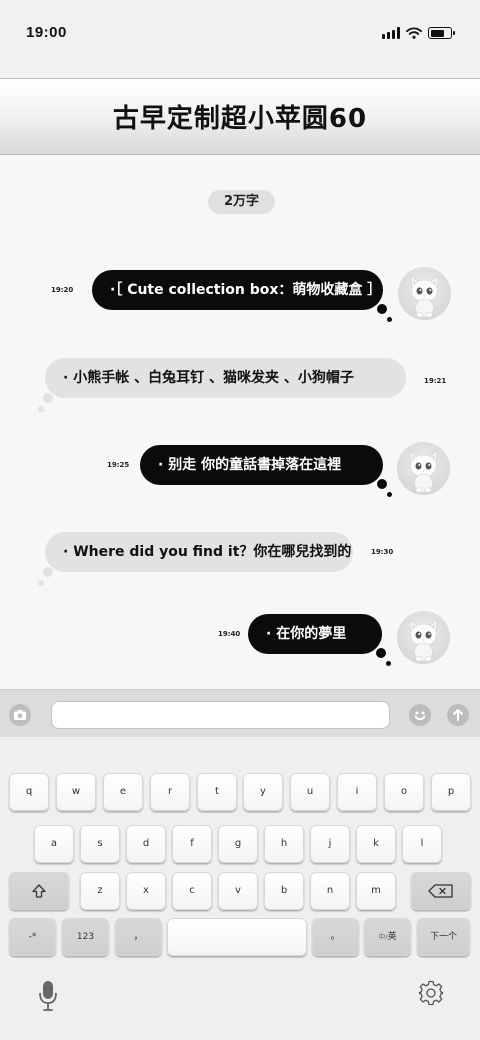 This screenshot has width=480, height=1040. I want to click on message-text: ·［ Cute collection box：萌物收藏盒 ］, so click(246, 290).